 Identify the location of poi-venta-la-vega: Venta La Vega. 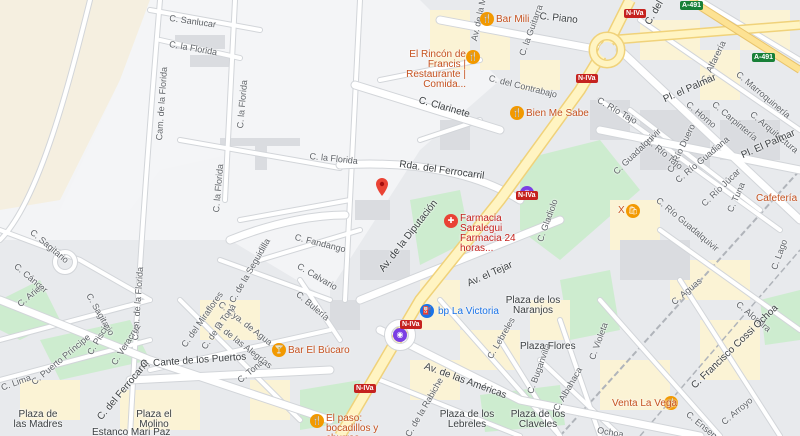
(644, 404).